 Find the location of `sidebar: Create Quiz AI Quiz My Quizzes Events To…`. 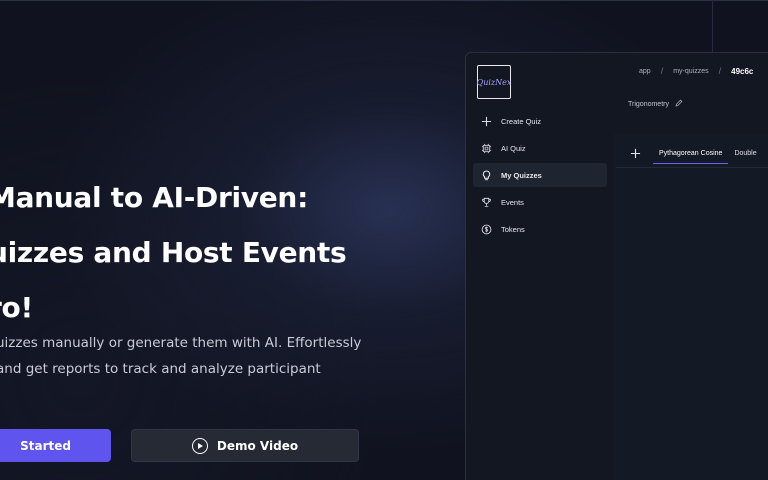

sidebar: Create Quiz AI Quiz My Quizzes Events To… is located at coordinates (540, 176).